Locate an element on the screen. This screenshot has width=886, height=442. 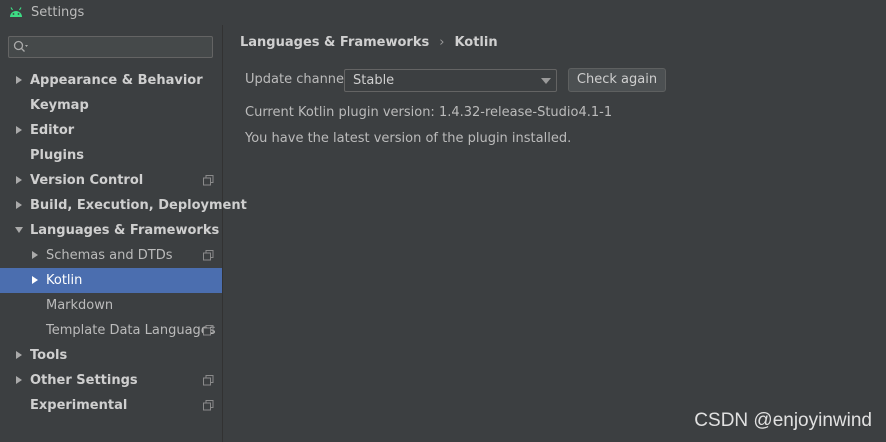
sidebar-item-editor: Editor is located at coordinates (111, 130).